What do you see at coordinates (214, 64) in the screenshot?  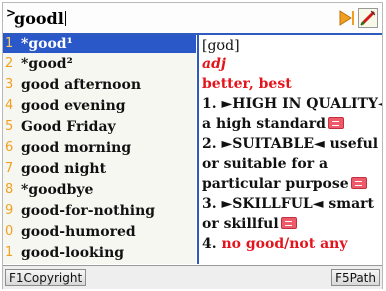 I see `part-of-speech: adj` at bounding box center [214, 64].